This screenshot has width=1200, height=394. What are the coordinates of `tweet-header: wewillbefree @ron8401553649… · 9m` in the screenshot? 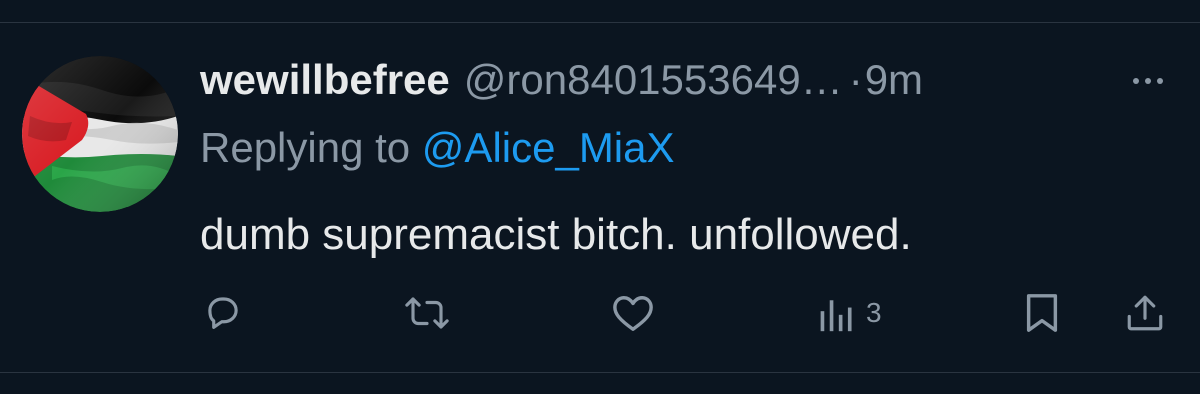 It's located at (561, 84).